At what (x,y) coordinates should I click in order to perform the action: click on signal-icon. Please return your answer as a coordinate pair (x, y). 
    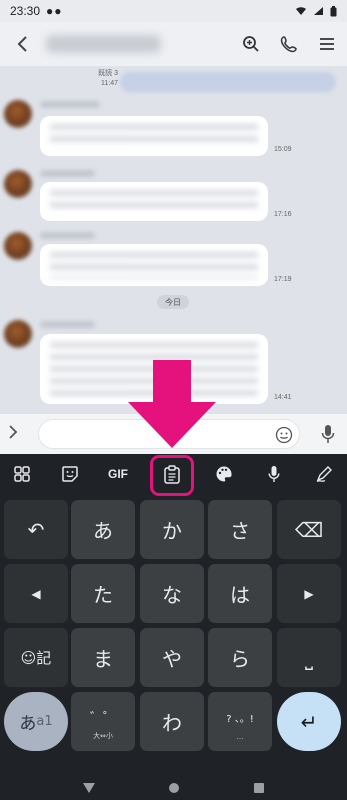
    Looking at the image, I should click on (318, 11).